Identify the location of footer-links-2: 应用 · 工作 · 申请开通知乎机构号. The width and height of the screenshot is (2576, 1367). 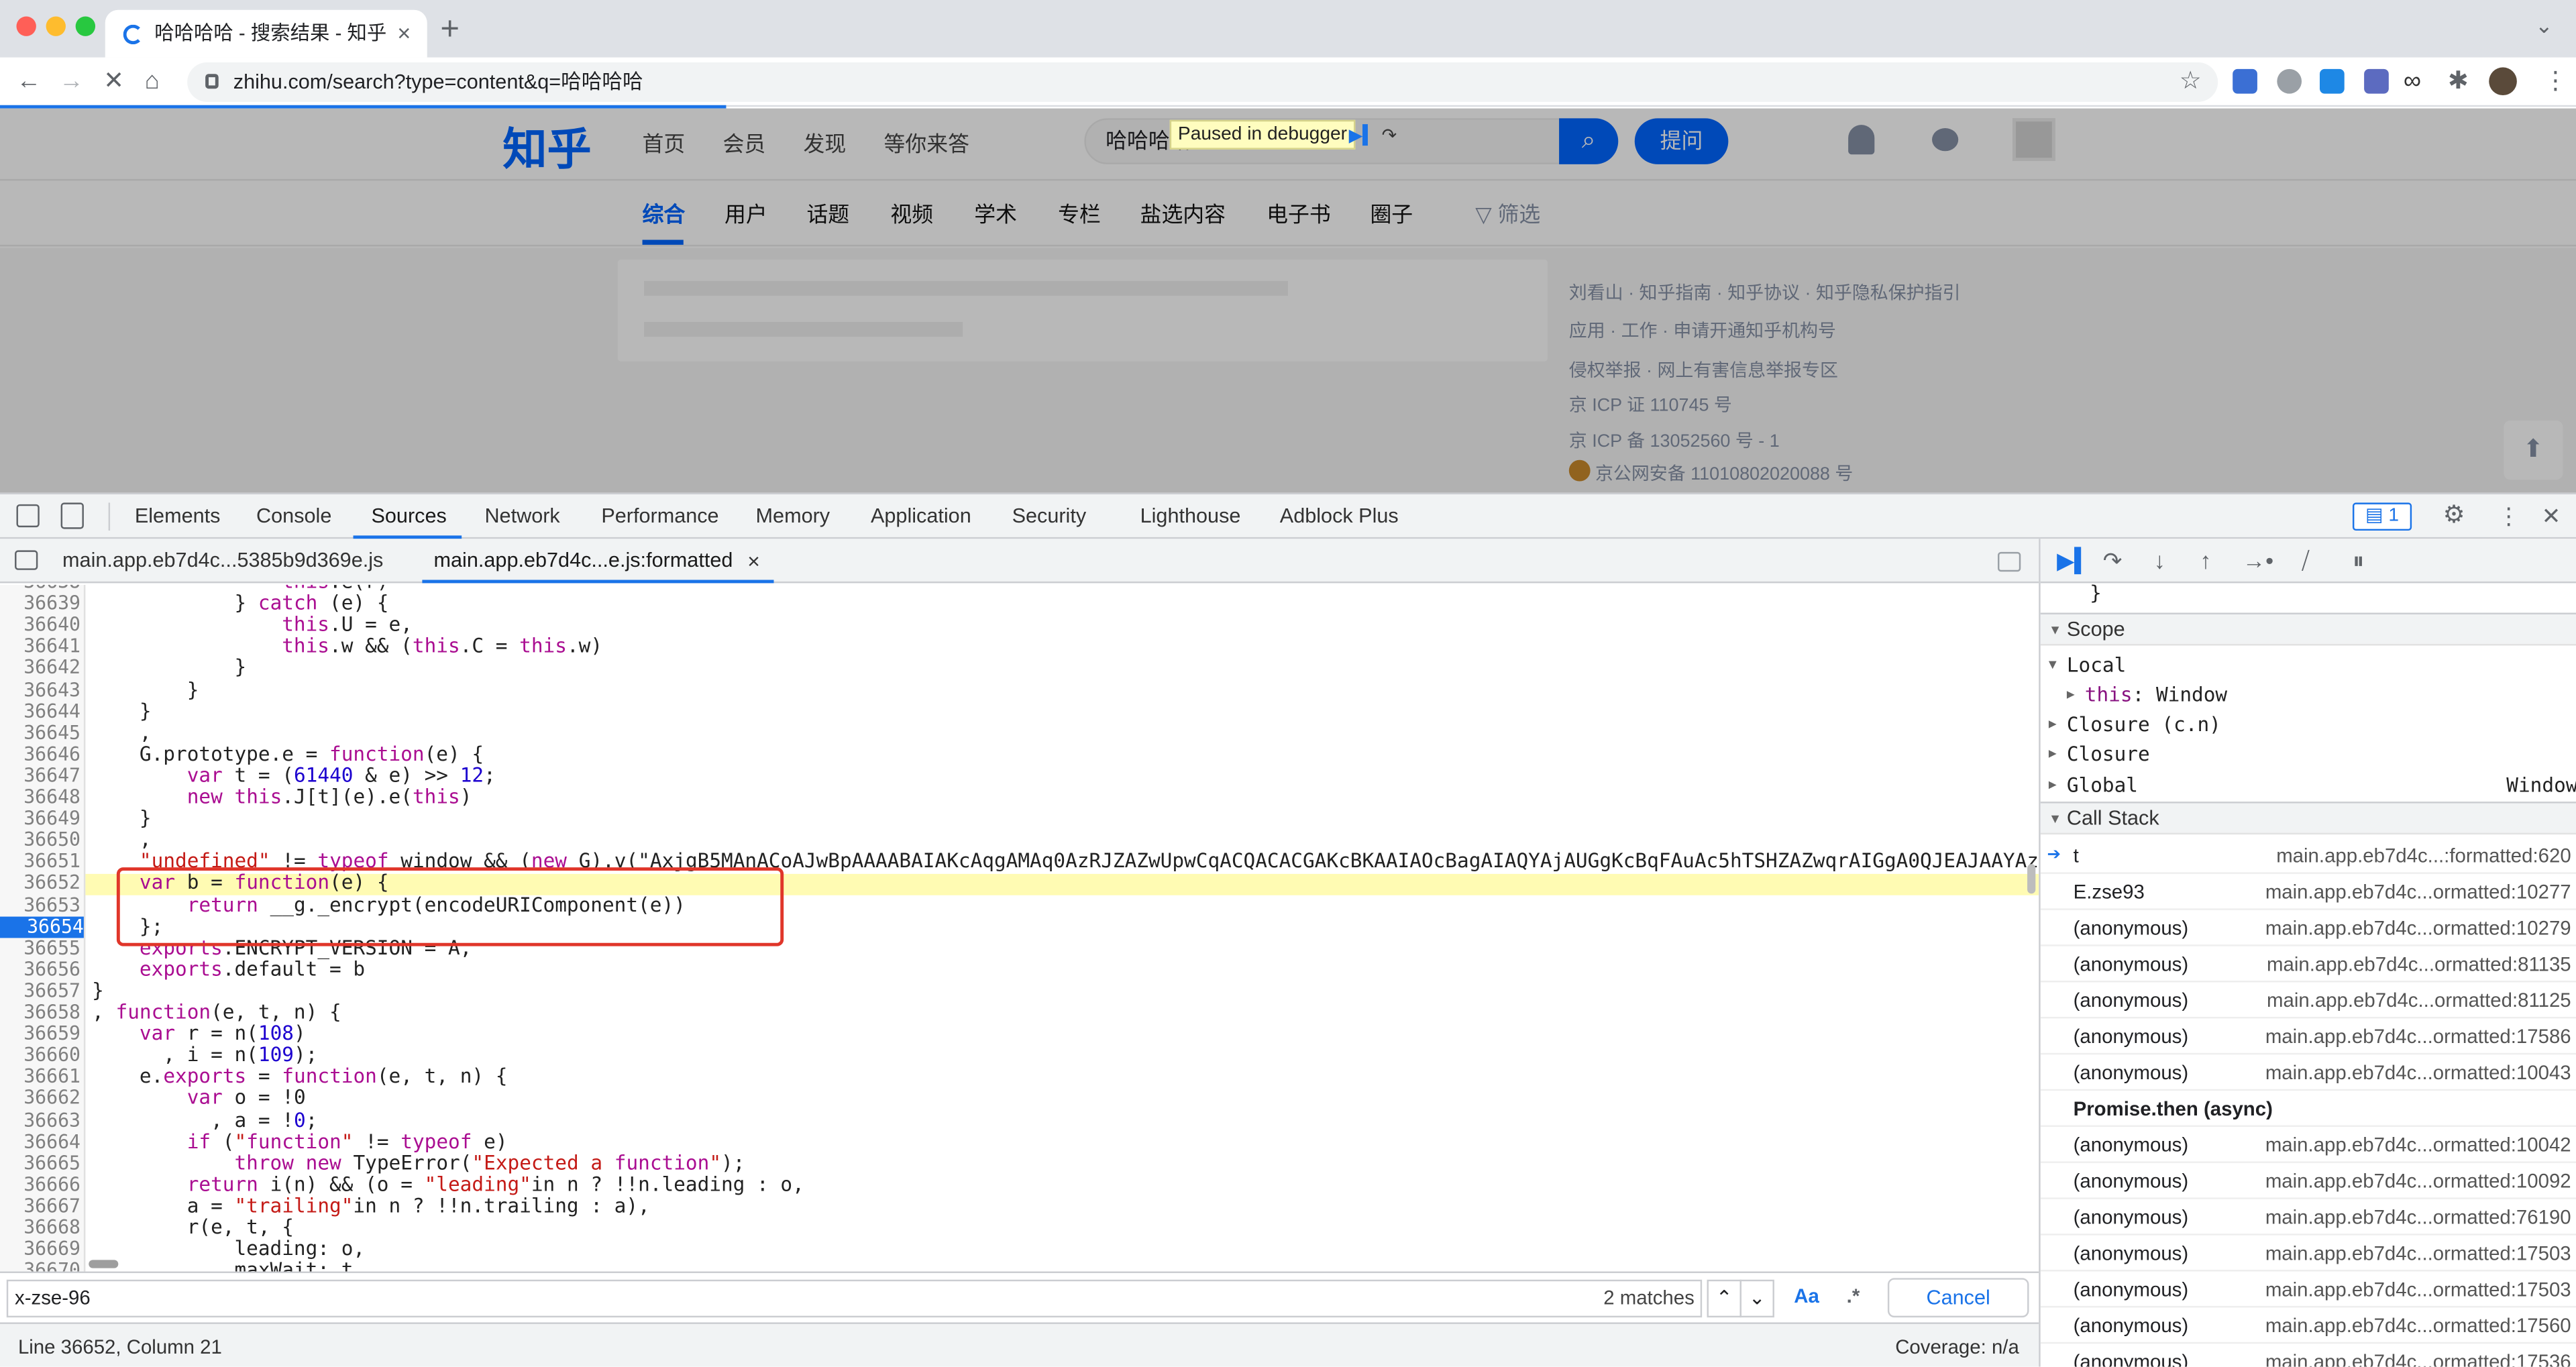
(1702, 330).